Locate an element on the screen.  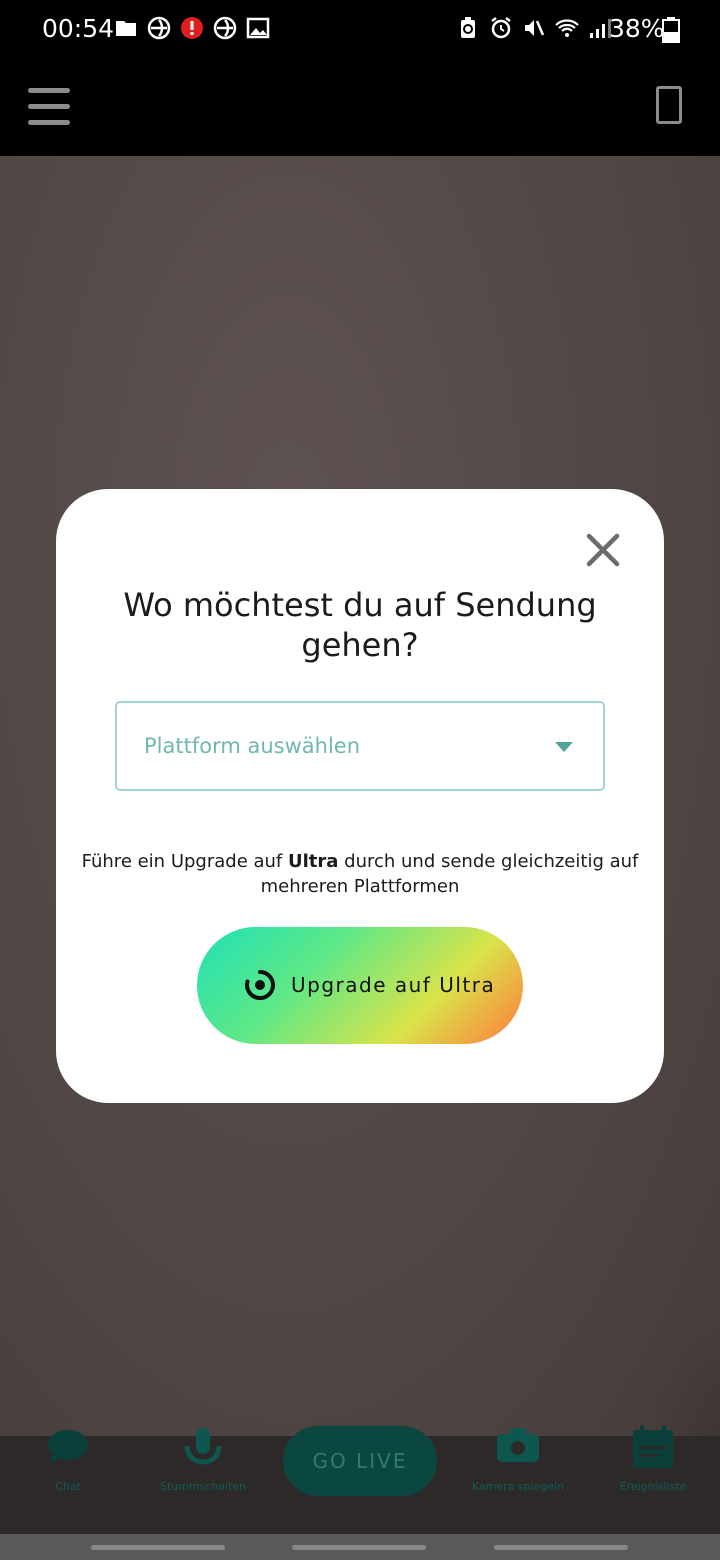
platform-select: Plattform auswählen is located at coordinates (360, 746).